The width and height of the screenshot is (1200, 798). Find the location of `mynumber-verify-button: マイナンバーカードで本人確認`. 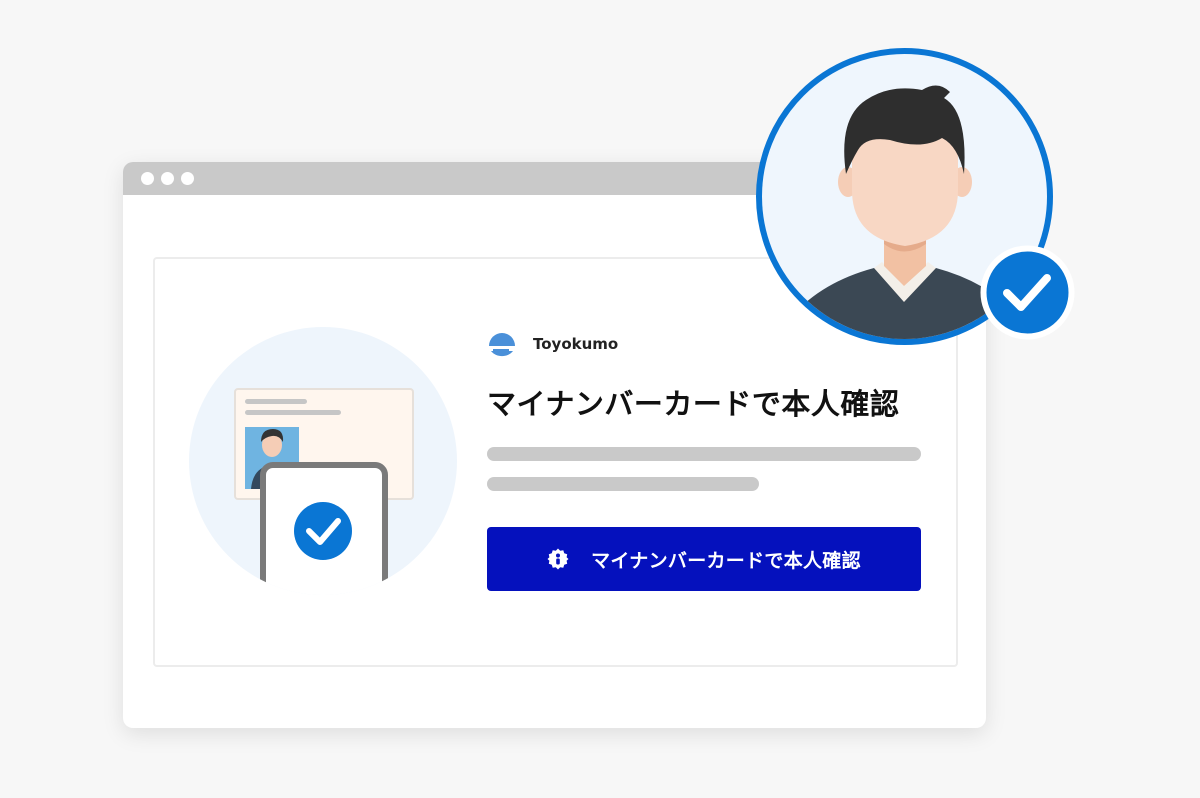

mynumber-verify-button: マイナンバーカードで本人確認 is located at coordinates (704, 559).